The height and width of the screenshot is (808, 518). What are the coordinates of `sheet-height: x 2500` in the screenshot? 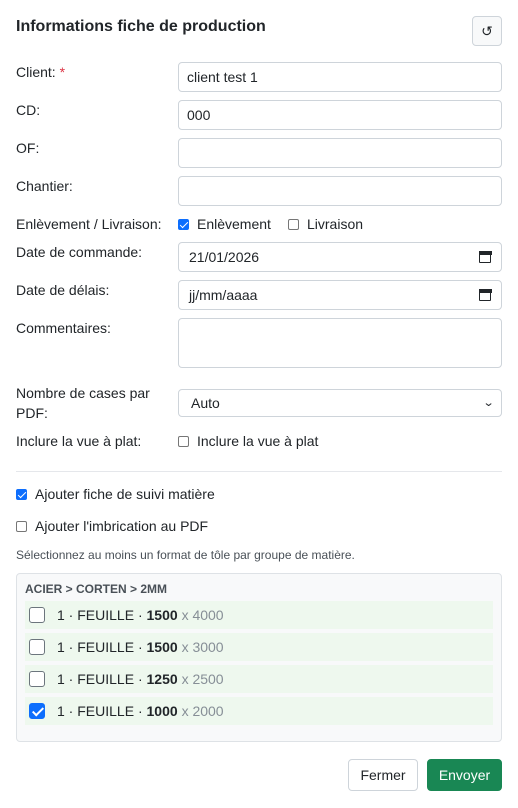 It's located at (202, 679).